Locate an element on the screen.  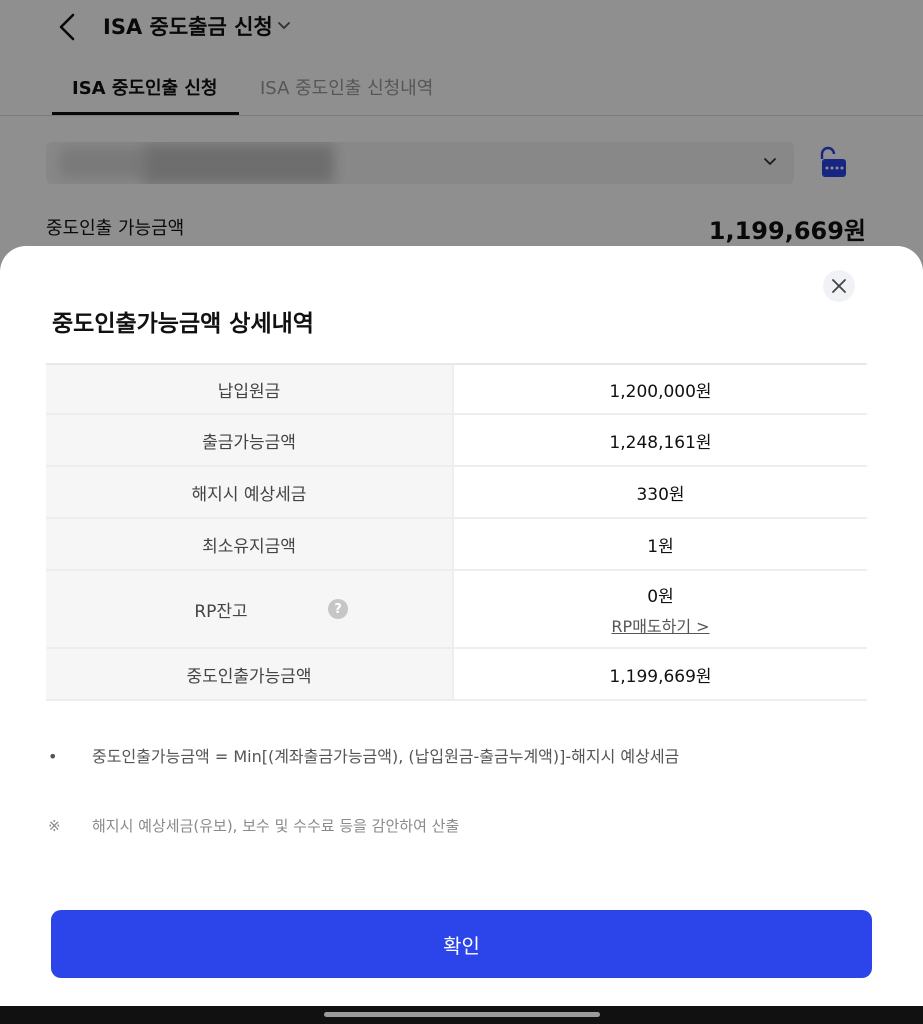
close-icon is located at coordinates (839, 286).